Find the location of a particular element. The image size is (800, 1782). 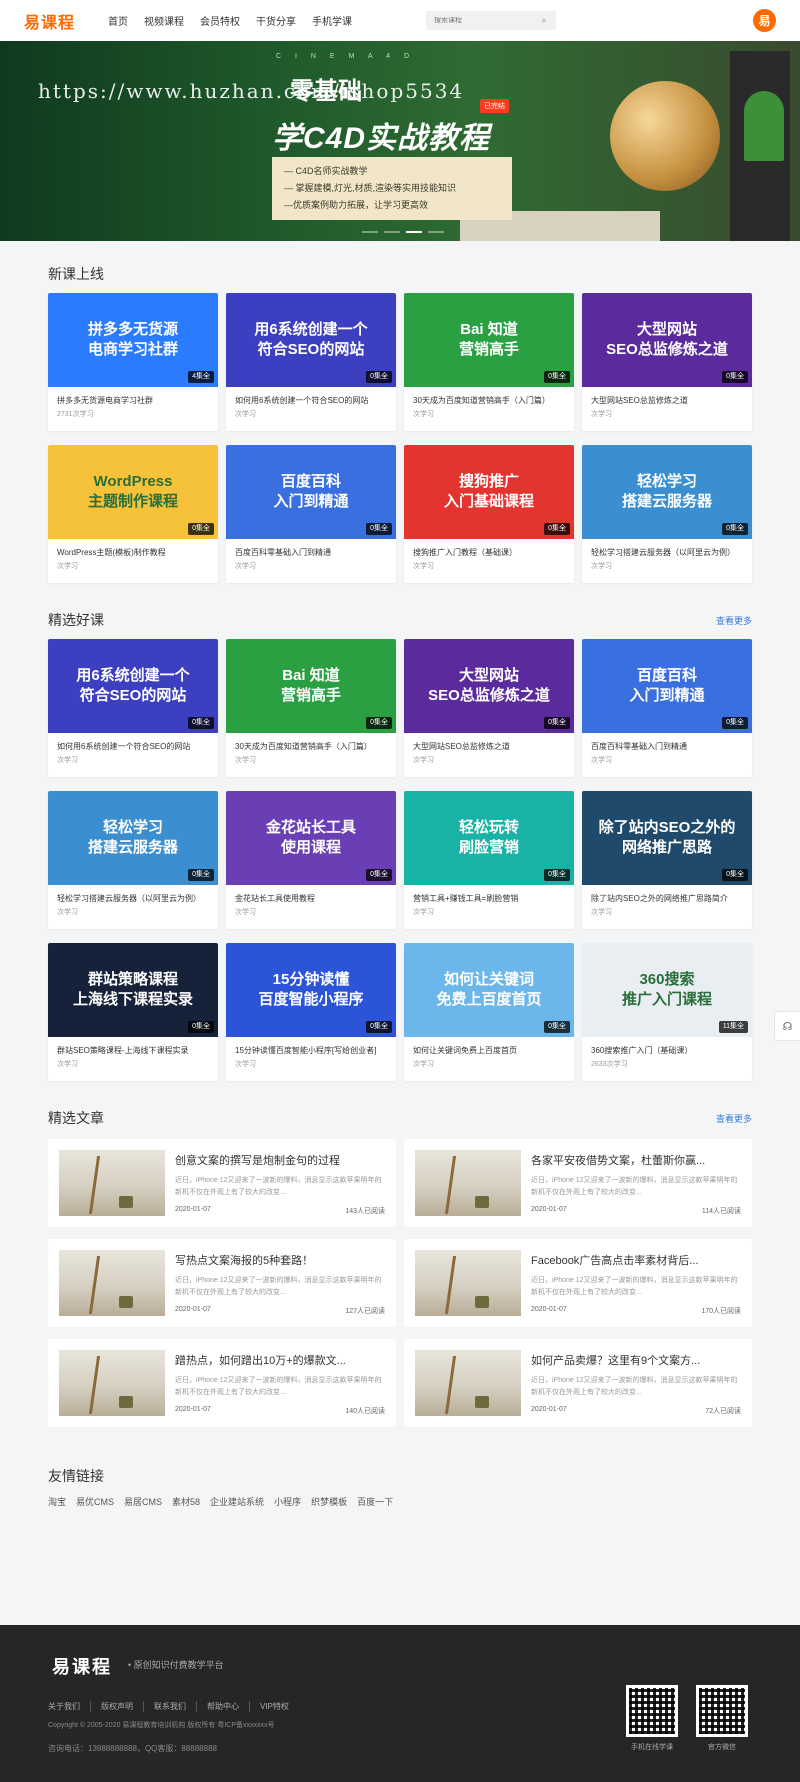

friend-link: 易优CMS is located at coordinates (95, 1501).